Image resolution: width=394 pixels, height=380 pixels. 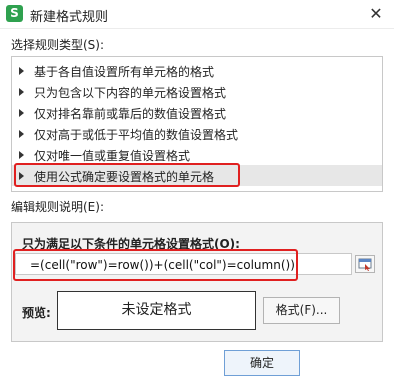 I want to click on app-icon: S, so click(x=14, y=13).